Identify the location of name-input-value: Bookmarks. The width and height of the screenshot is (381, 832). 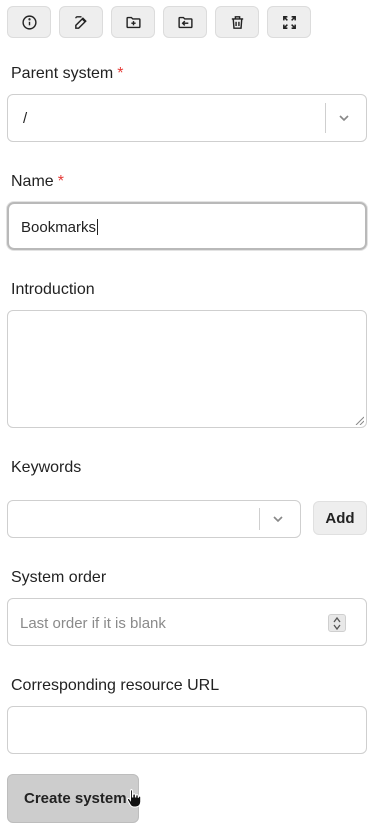
(60, 227).